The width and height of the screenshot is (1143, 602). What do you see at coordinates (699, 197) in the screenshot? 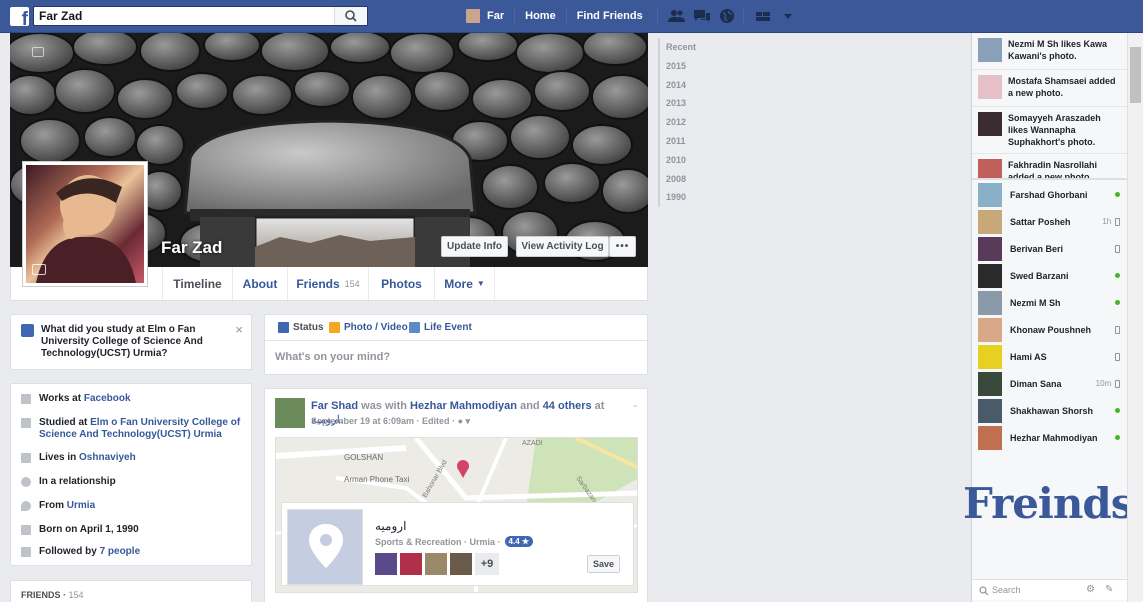
I see `year-link: 1990` at bounding box center [699, 197].